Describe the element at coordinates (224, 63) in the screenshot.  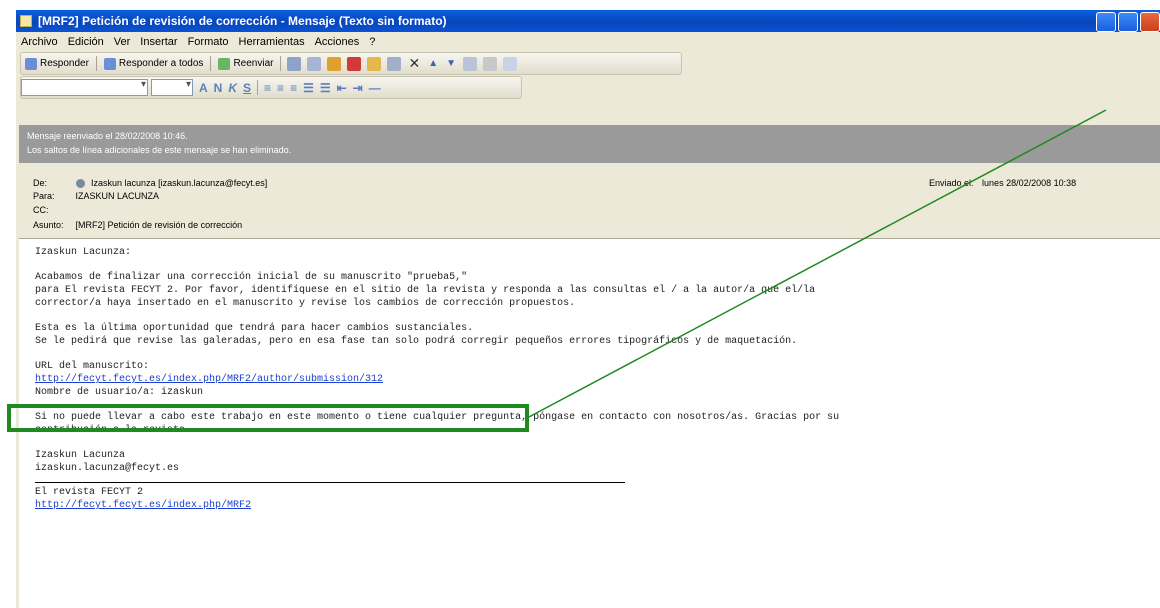
I see `forward-icon` at that location.